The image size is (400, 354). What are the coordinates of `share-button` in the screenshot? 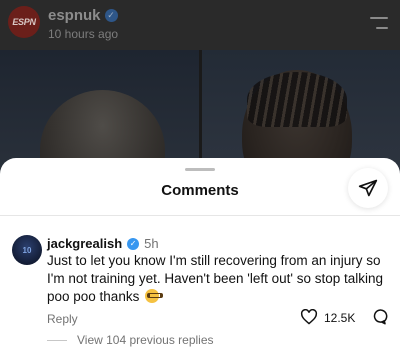 It's located at (368, 188).